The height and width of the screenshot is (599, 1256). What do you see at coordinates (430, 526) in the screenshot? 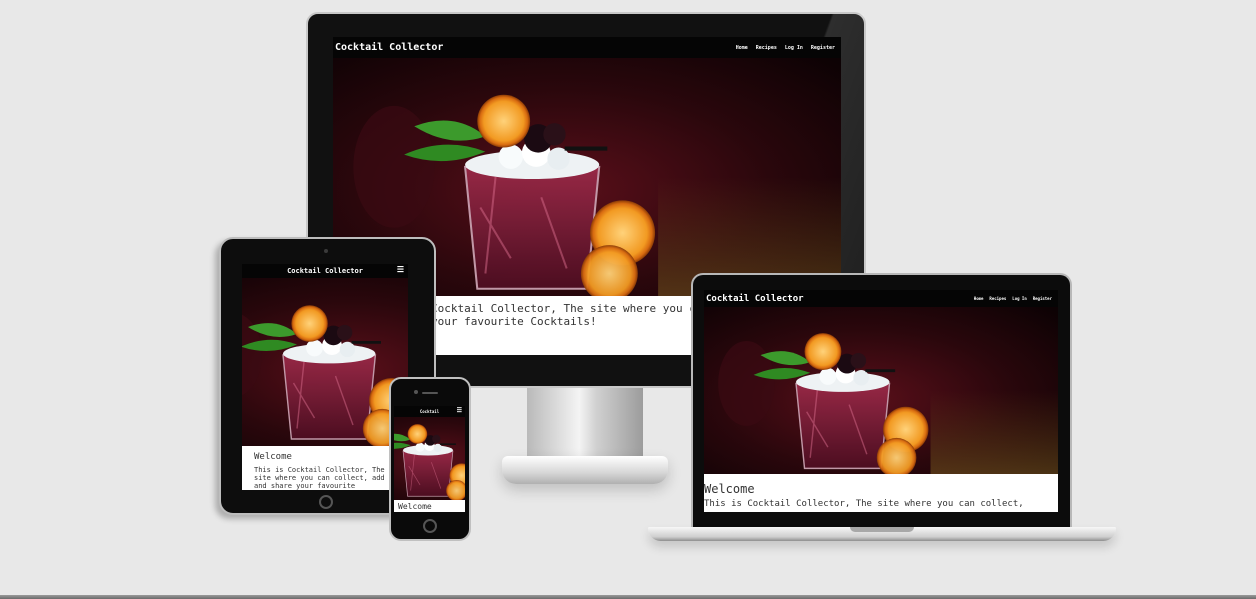
I see `phone-home-button` at bounding box center [430, 526].